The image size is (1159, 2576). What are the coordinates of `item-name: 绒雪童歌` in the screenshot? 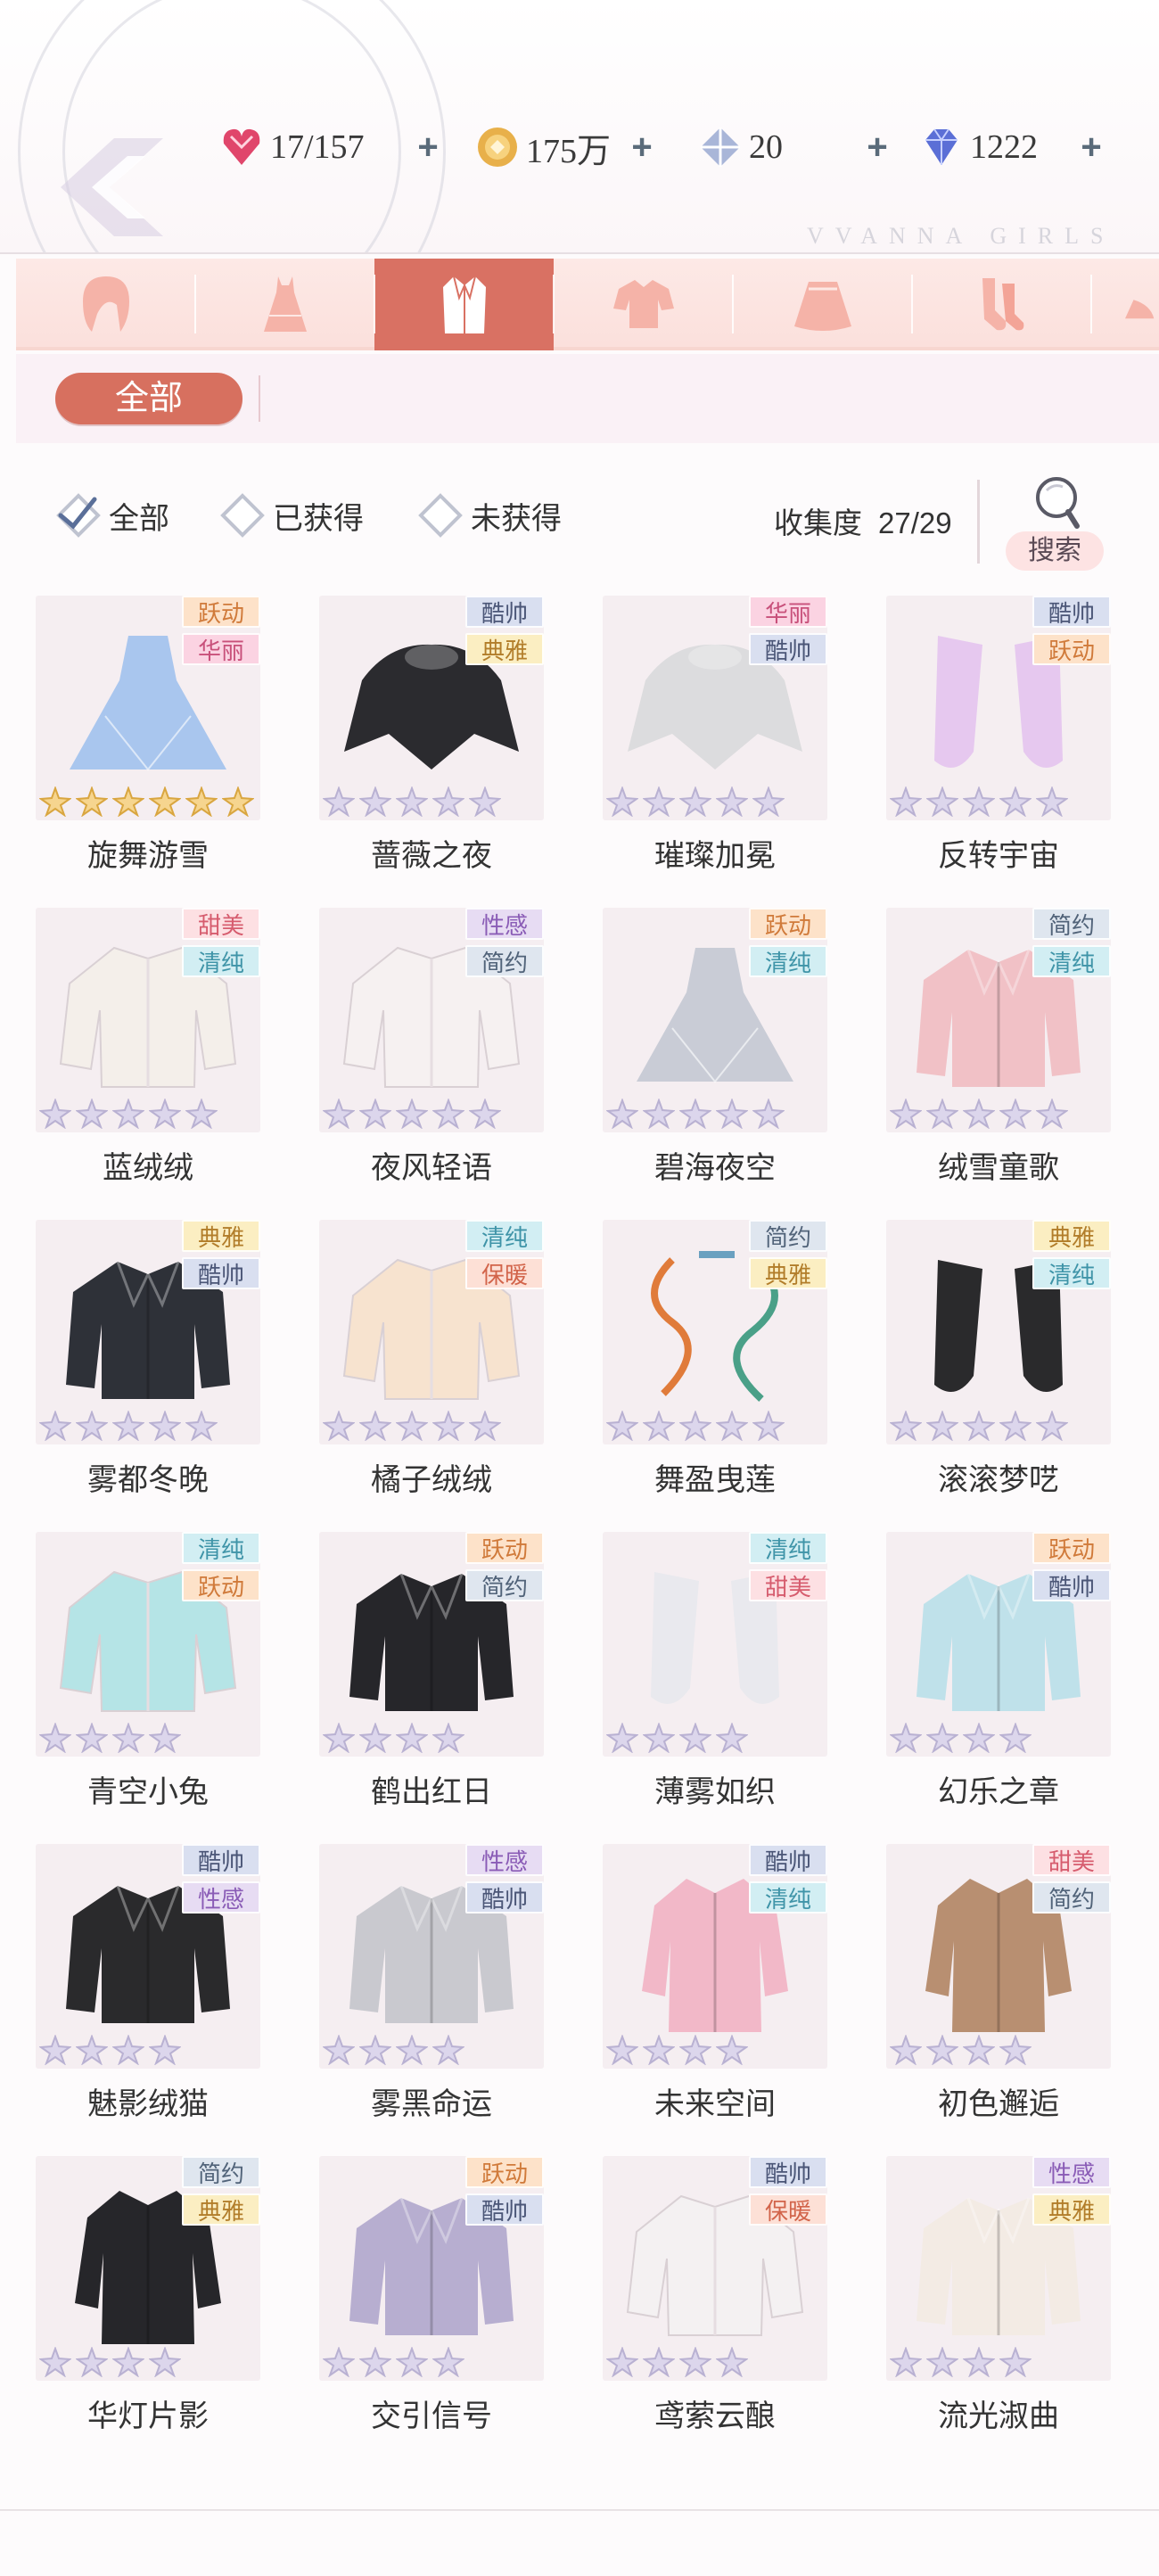 It's located at (998, 1168).